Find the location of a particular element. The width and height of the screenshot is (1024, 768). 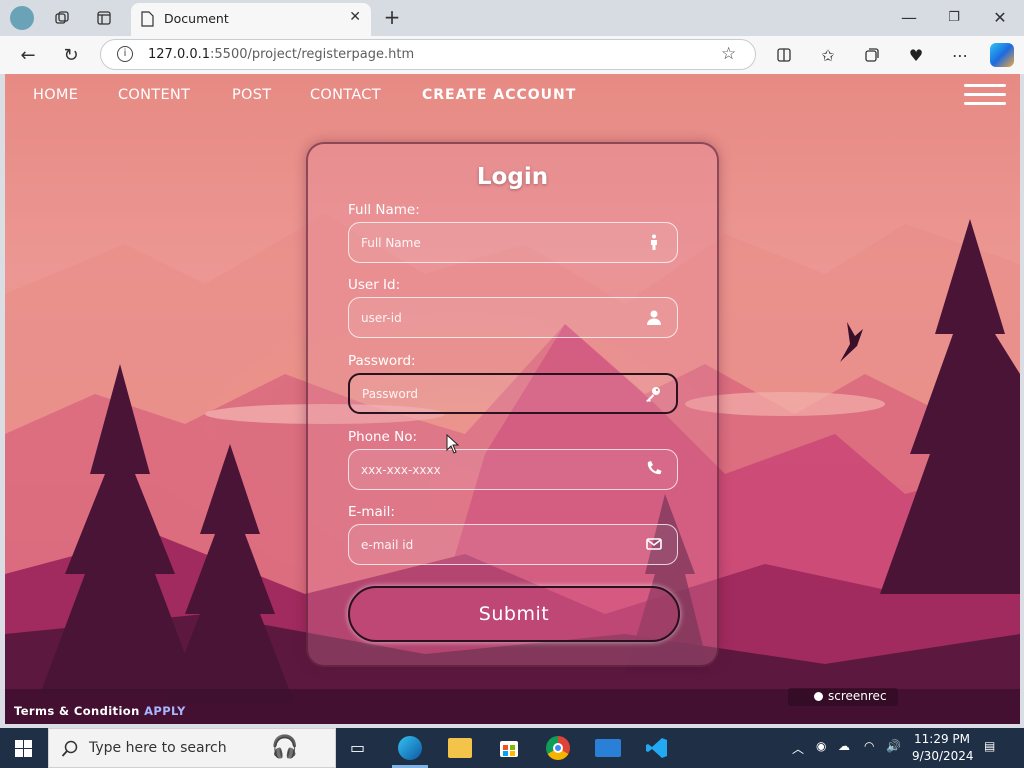

microsoft-store-icon is located at coordinates (509, 747).